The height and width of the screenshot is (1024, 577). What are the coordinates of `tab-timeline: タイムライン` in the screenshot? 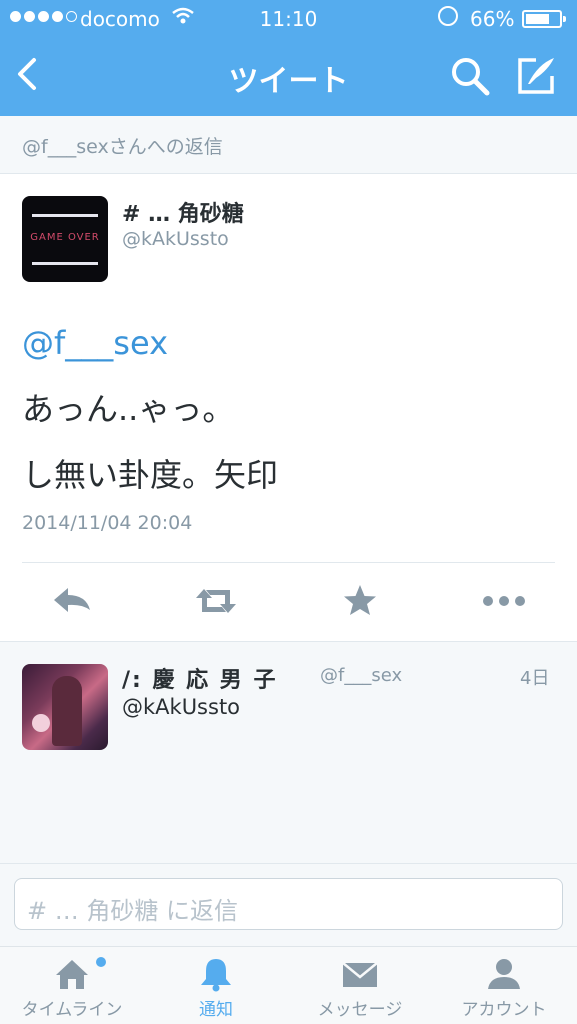 It's located at (72, 985).